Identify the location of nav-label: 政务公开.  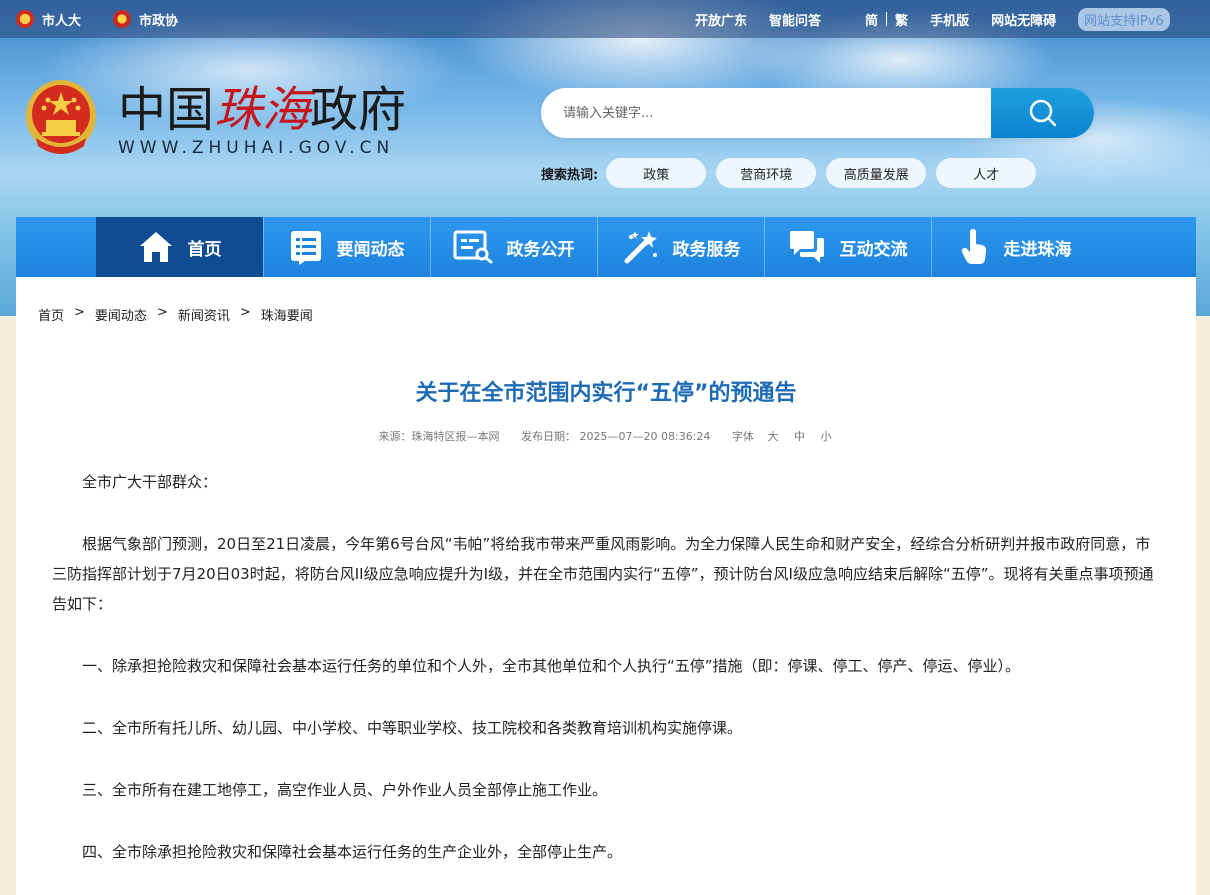
(540, 249).